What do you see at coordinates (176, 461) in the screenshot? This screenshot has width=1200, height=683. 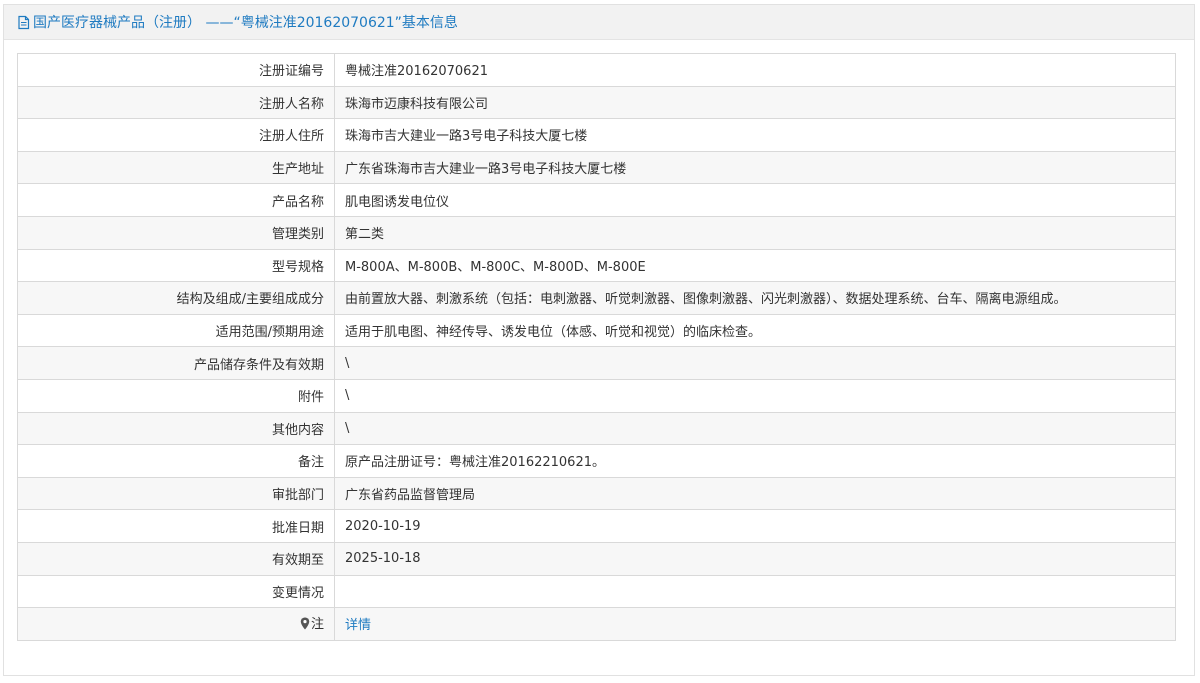 I see `row-label: 备注` at bounding box center [176, 461].